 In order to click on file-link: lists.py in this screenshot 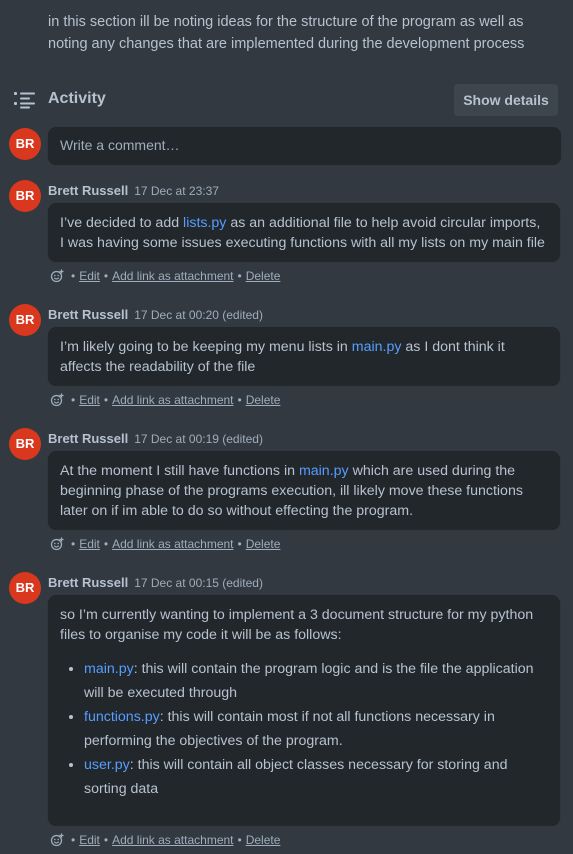, I will do `click(204, 223)`.